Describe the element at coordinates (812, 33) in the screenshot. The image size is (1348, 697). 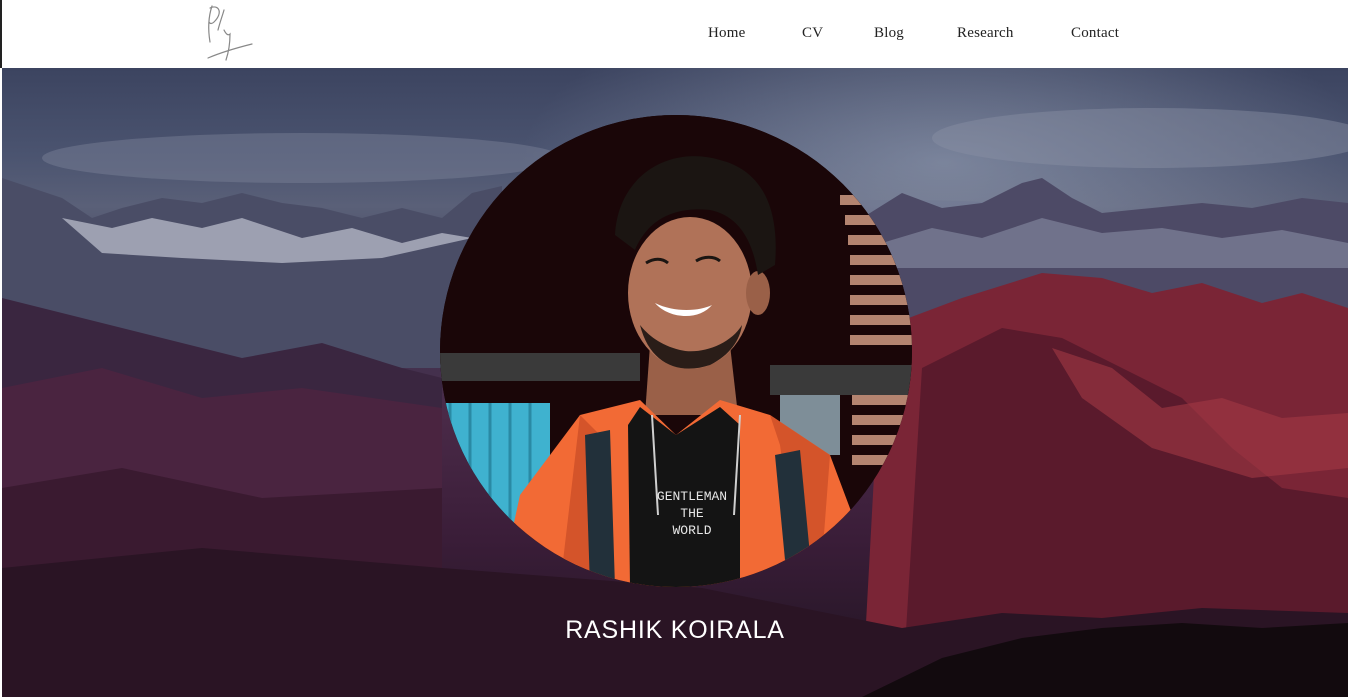
I see `nav-cv-link: CV` at that location.